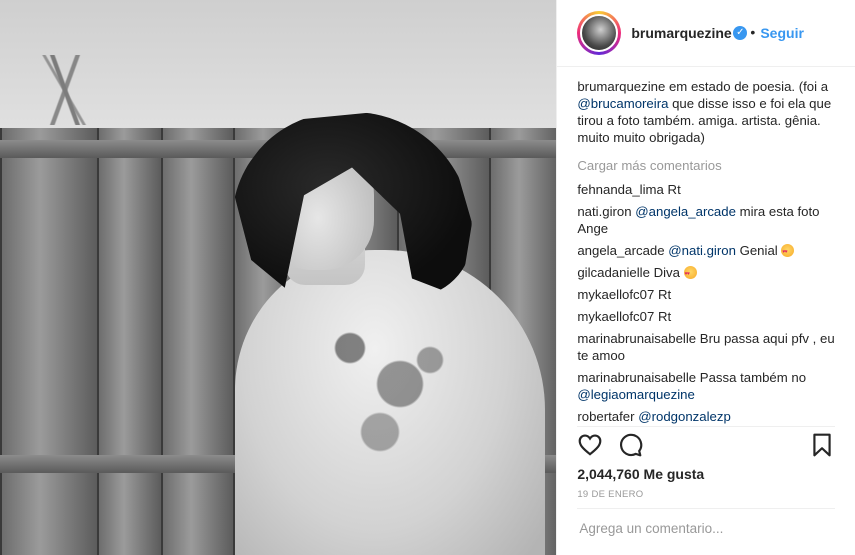  Describe the element at coordinates (706, 446) in the screenshot. I see `action-bar` at that location.